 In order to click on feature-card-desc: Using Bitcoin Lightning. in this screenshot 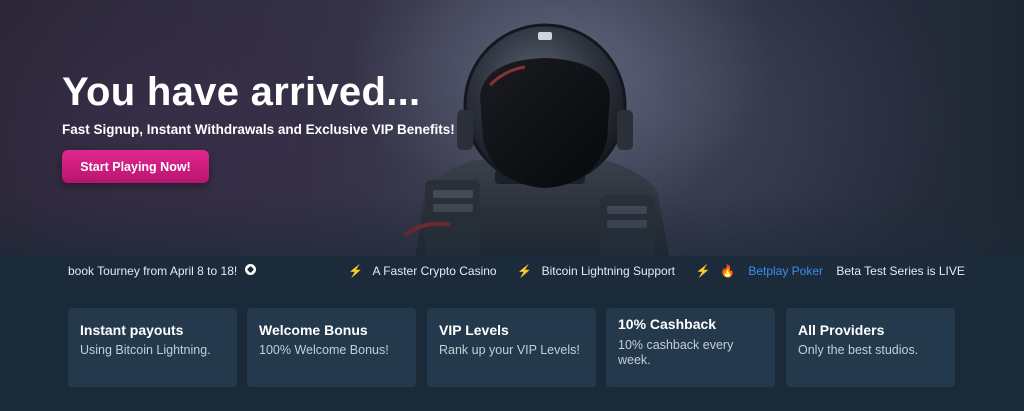, I will do `click(145, 350)`.